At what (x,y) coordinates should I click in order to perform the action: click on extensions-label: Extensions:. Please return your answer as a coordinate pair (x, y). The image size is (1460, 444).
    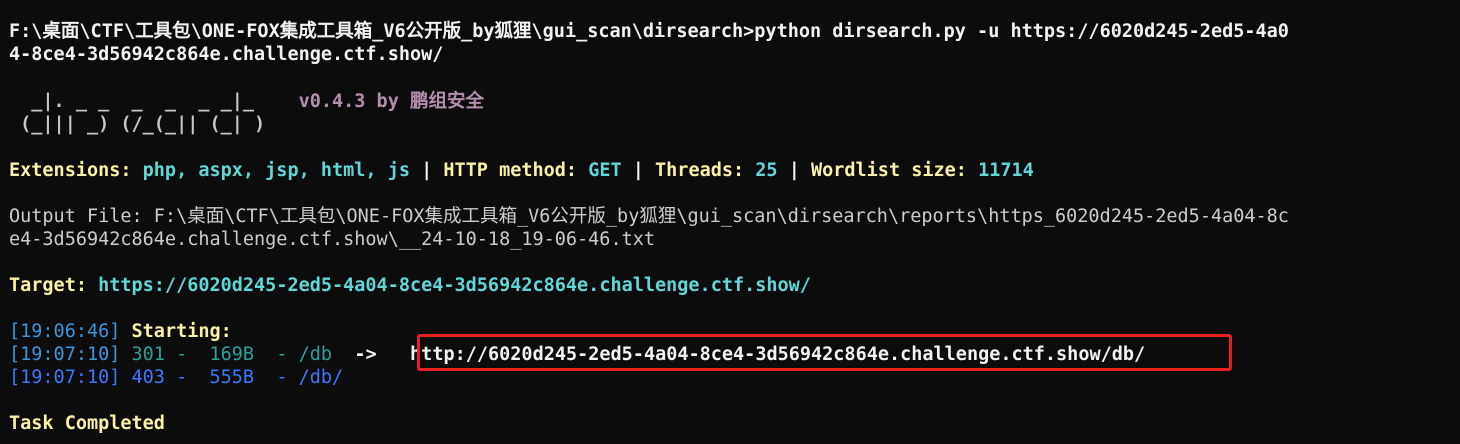
    Looking at the image, I should click on (76, 170).